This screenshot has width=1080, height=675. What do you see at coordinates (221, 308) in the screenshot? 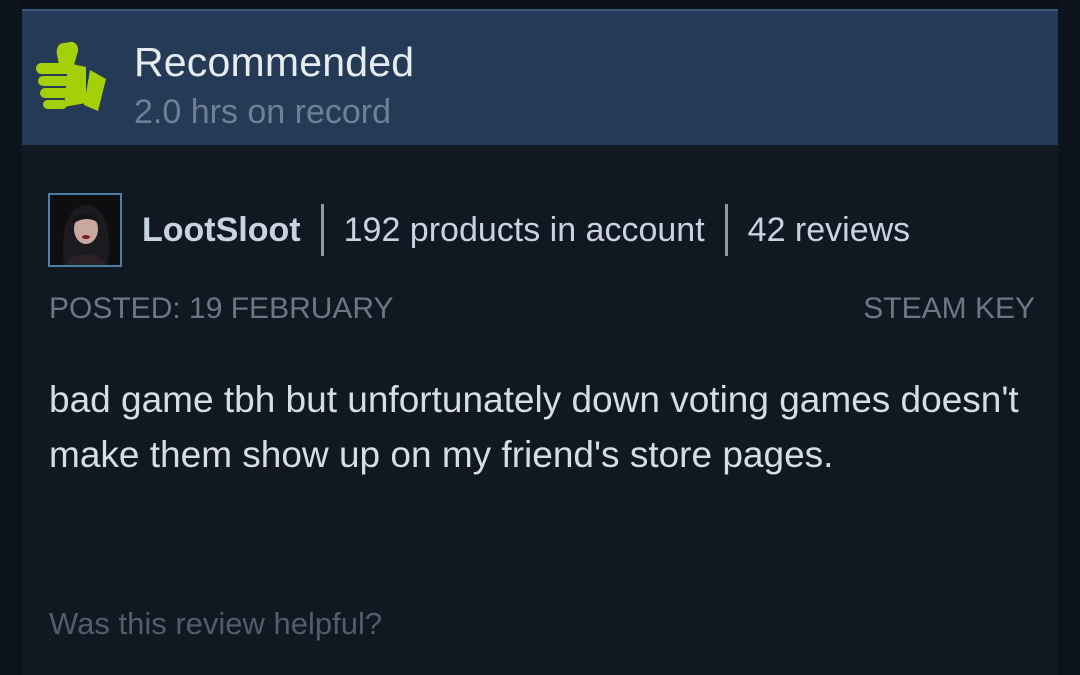
I see `posted-date: POSTED: 19 FEBRUARY` at bounding box center [221, 308].